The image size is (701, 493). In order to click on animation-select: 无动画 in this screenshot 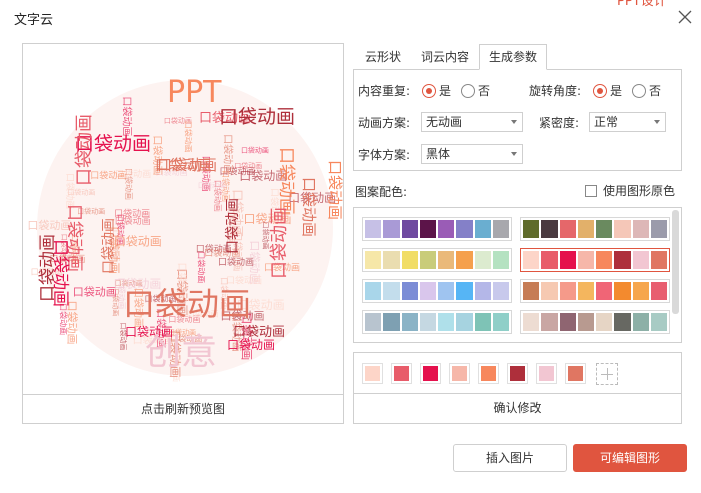, I will do `click(472, 122)`.